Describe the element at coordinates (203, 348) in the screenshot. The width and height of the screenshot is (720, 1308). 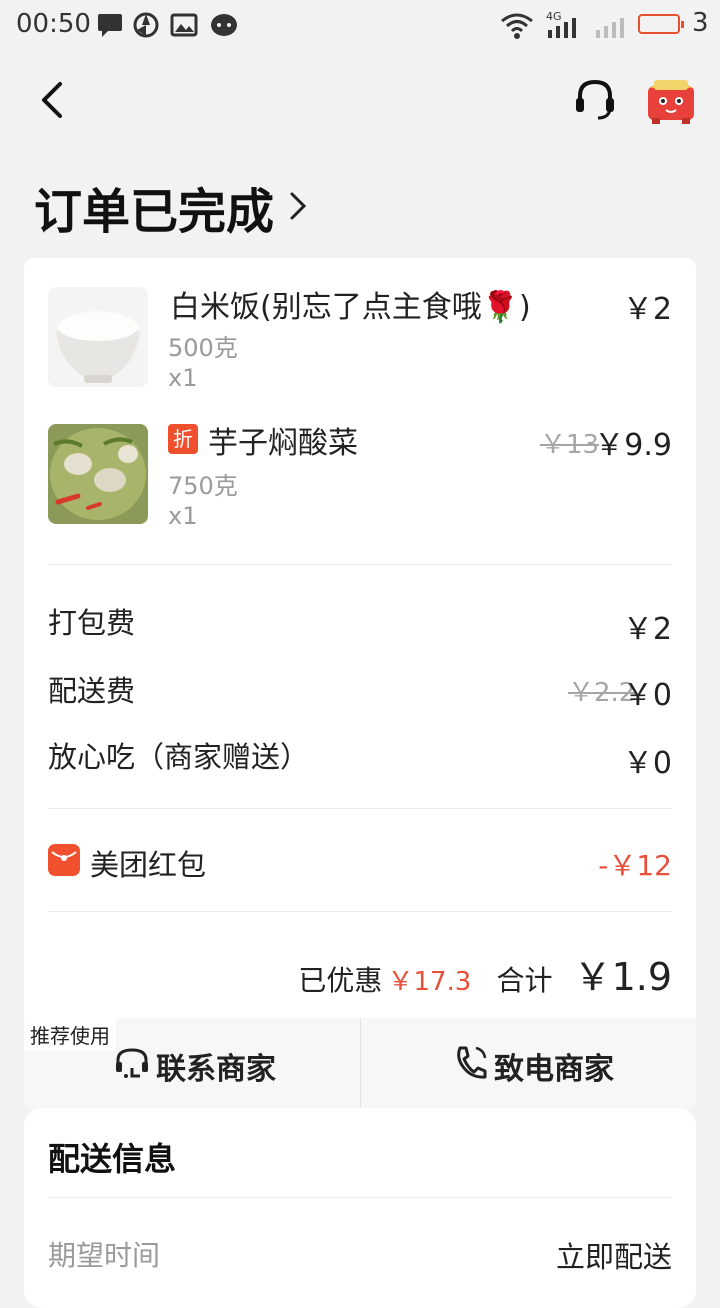
I see `item-spec: 500克` at that location.